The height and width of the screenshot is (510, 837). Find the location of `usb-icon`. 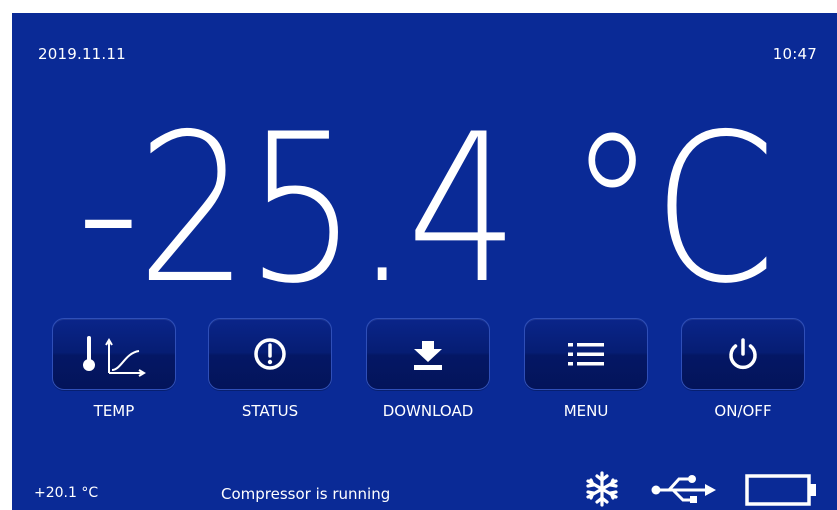

usb-icon is located at coordinates (683, 489).